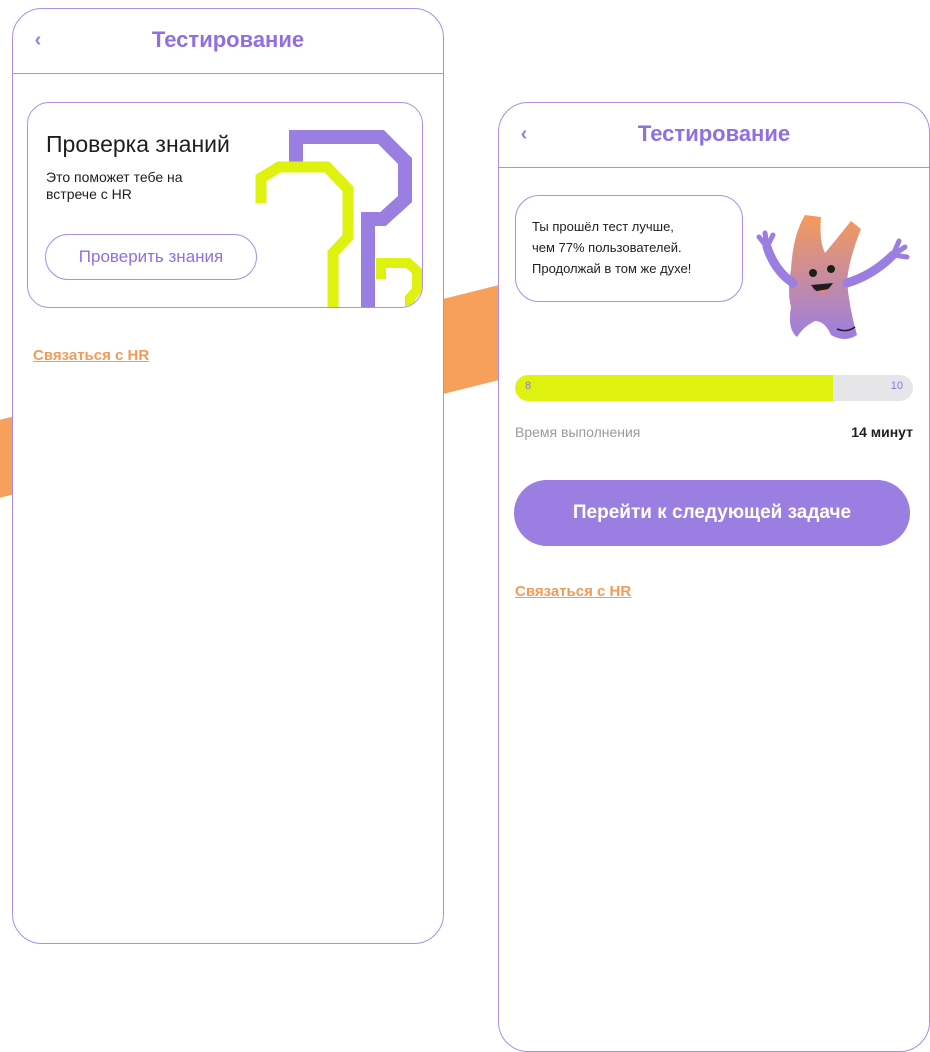 Image resolution: width=930 pixels, height=1052 pixels. Describe the element at coordinates (896, 386) in the screenshot. I see `progress-total-value: 10` at that location.